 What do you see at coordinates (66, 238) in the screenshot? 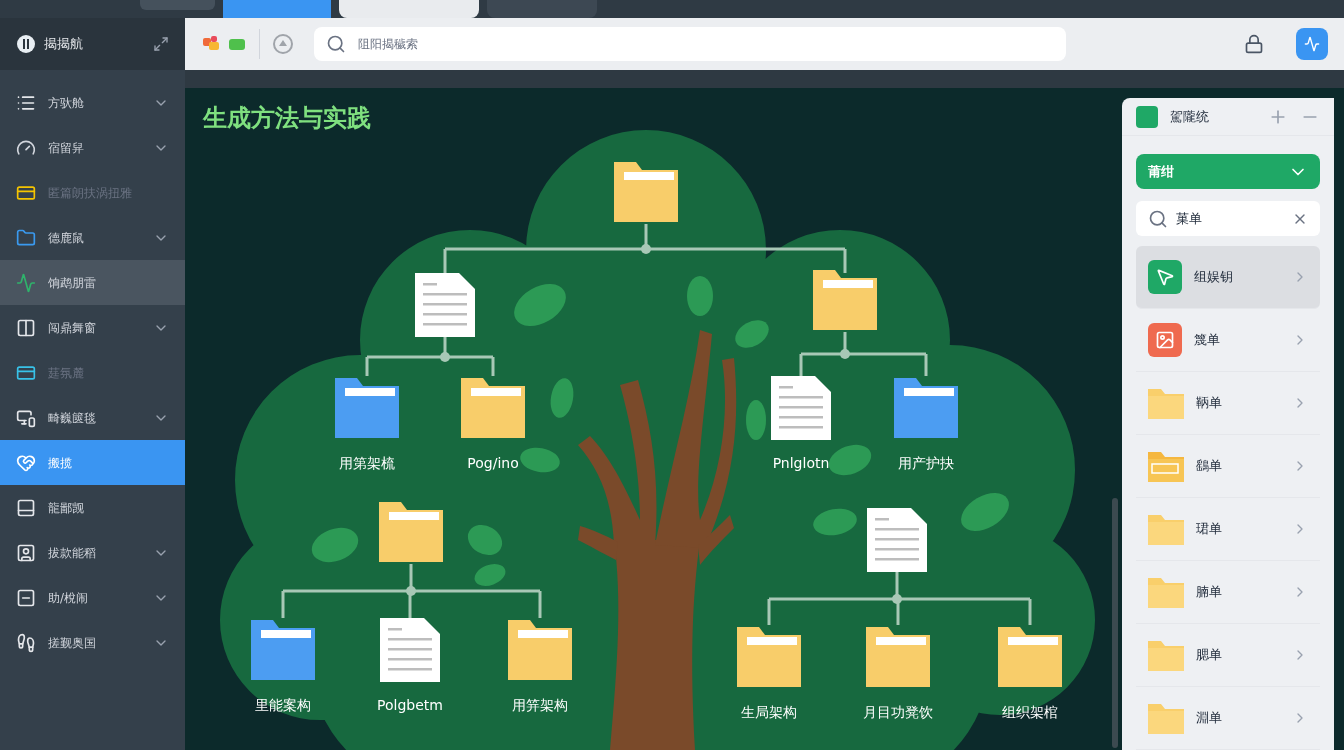
I see `sidebar-label: 德鹿鼠` at bounding box center [66, 238].